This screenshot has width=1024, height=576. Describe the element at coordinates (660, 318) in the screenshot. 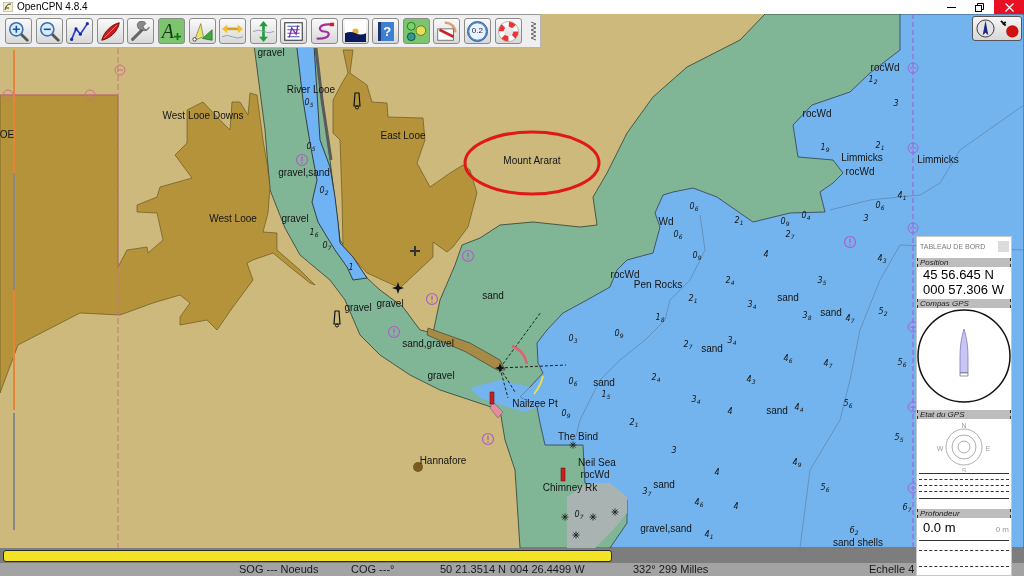

I see `depth-sounding: 1$_{8}$` at that location.